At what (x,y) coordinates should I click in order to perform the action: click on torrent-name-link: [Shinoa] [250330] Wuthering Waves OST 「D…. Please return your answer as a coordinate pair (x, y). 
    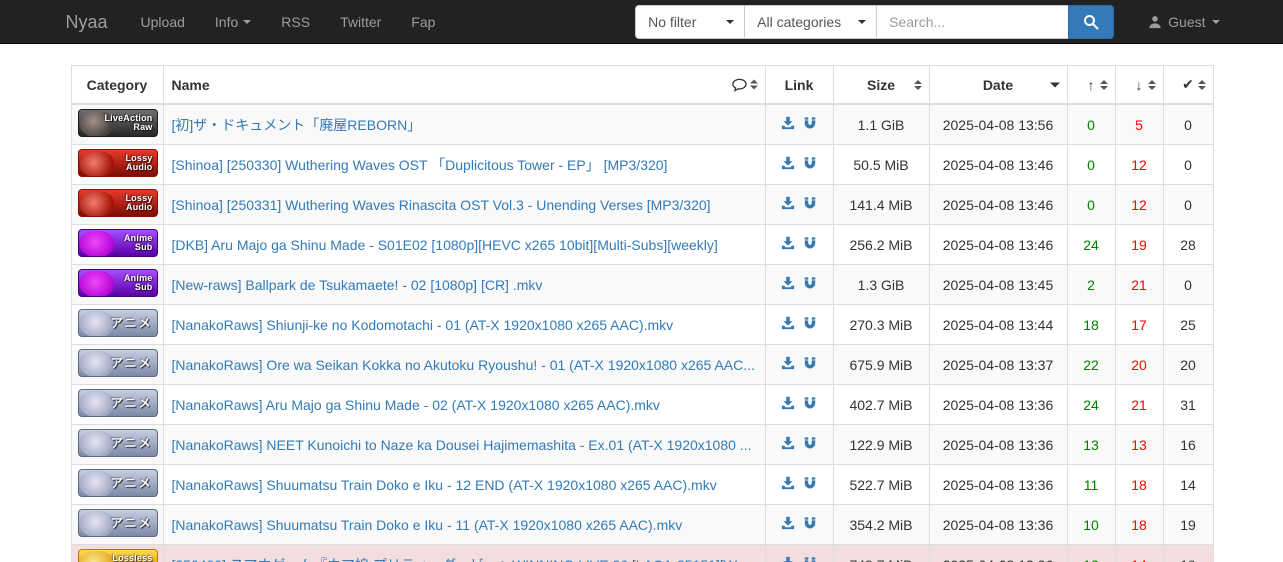
    Looking at the image, I should click on (420, 165).